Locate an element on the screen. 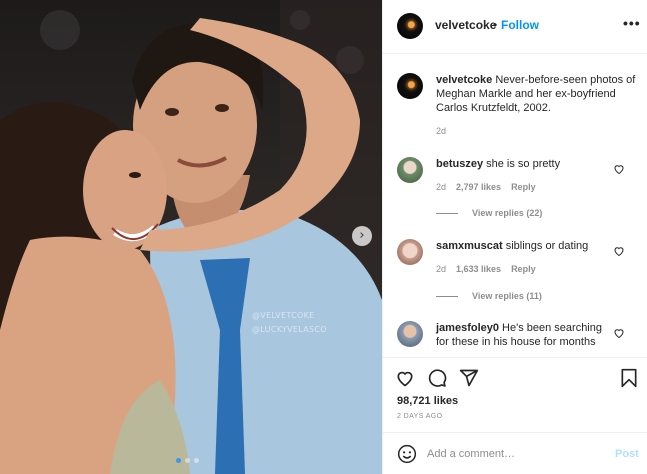 The image size is (647, 474). more-icon: ••• is located at coordinates (632, 23).